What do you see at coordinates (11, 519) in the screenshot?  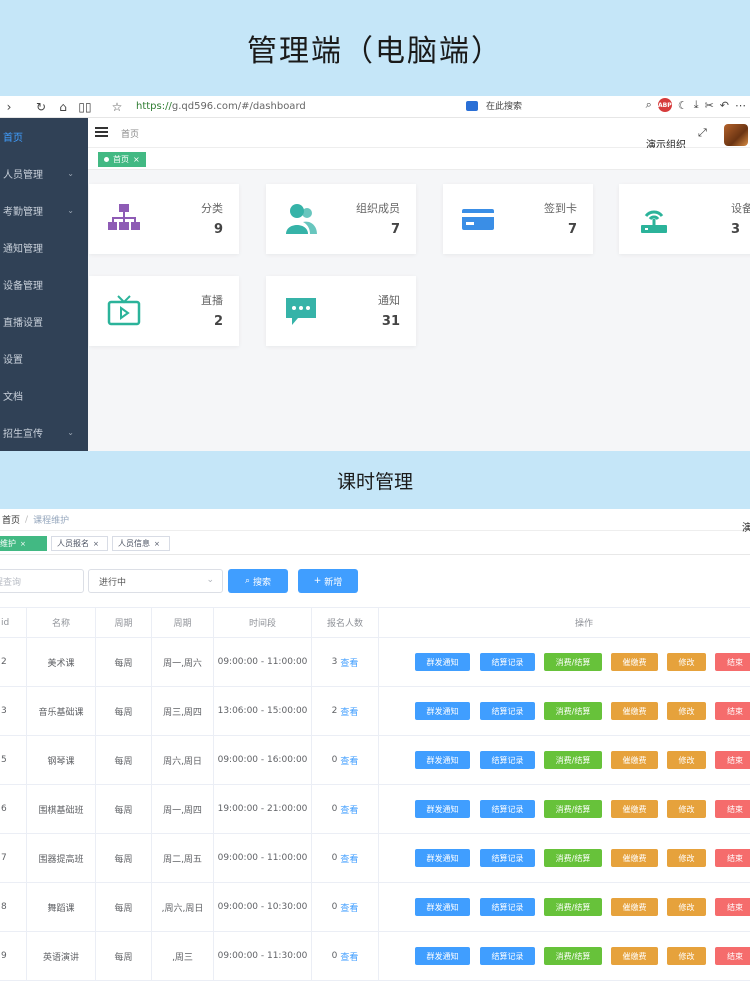 I see `breadcrumb-home: 首页` at bounding box center [11, 519].